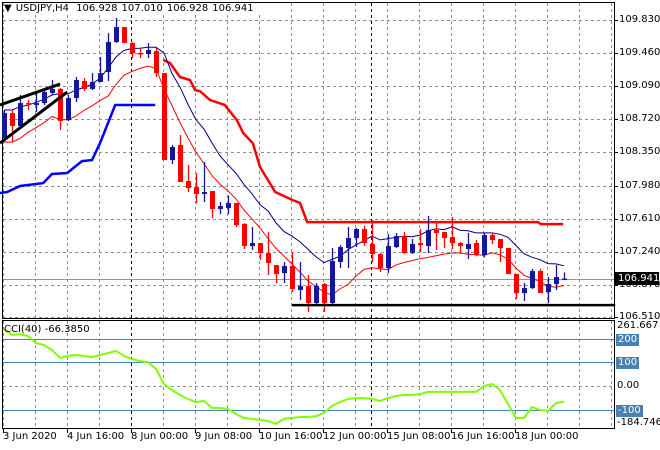 Image resolution: width=660 pixels, height=450 pixels. I want to click on time-axis-label: 12 Jun 00:00, so click(355, 436).